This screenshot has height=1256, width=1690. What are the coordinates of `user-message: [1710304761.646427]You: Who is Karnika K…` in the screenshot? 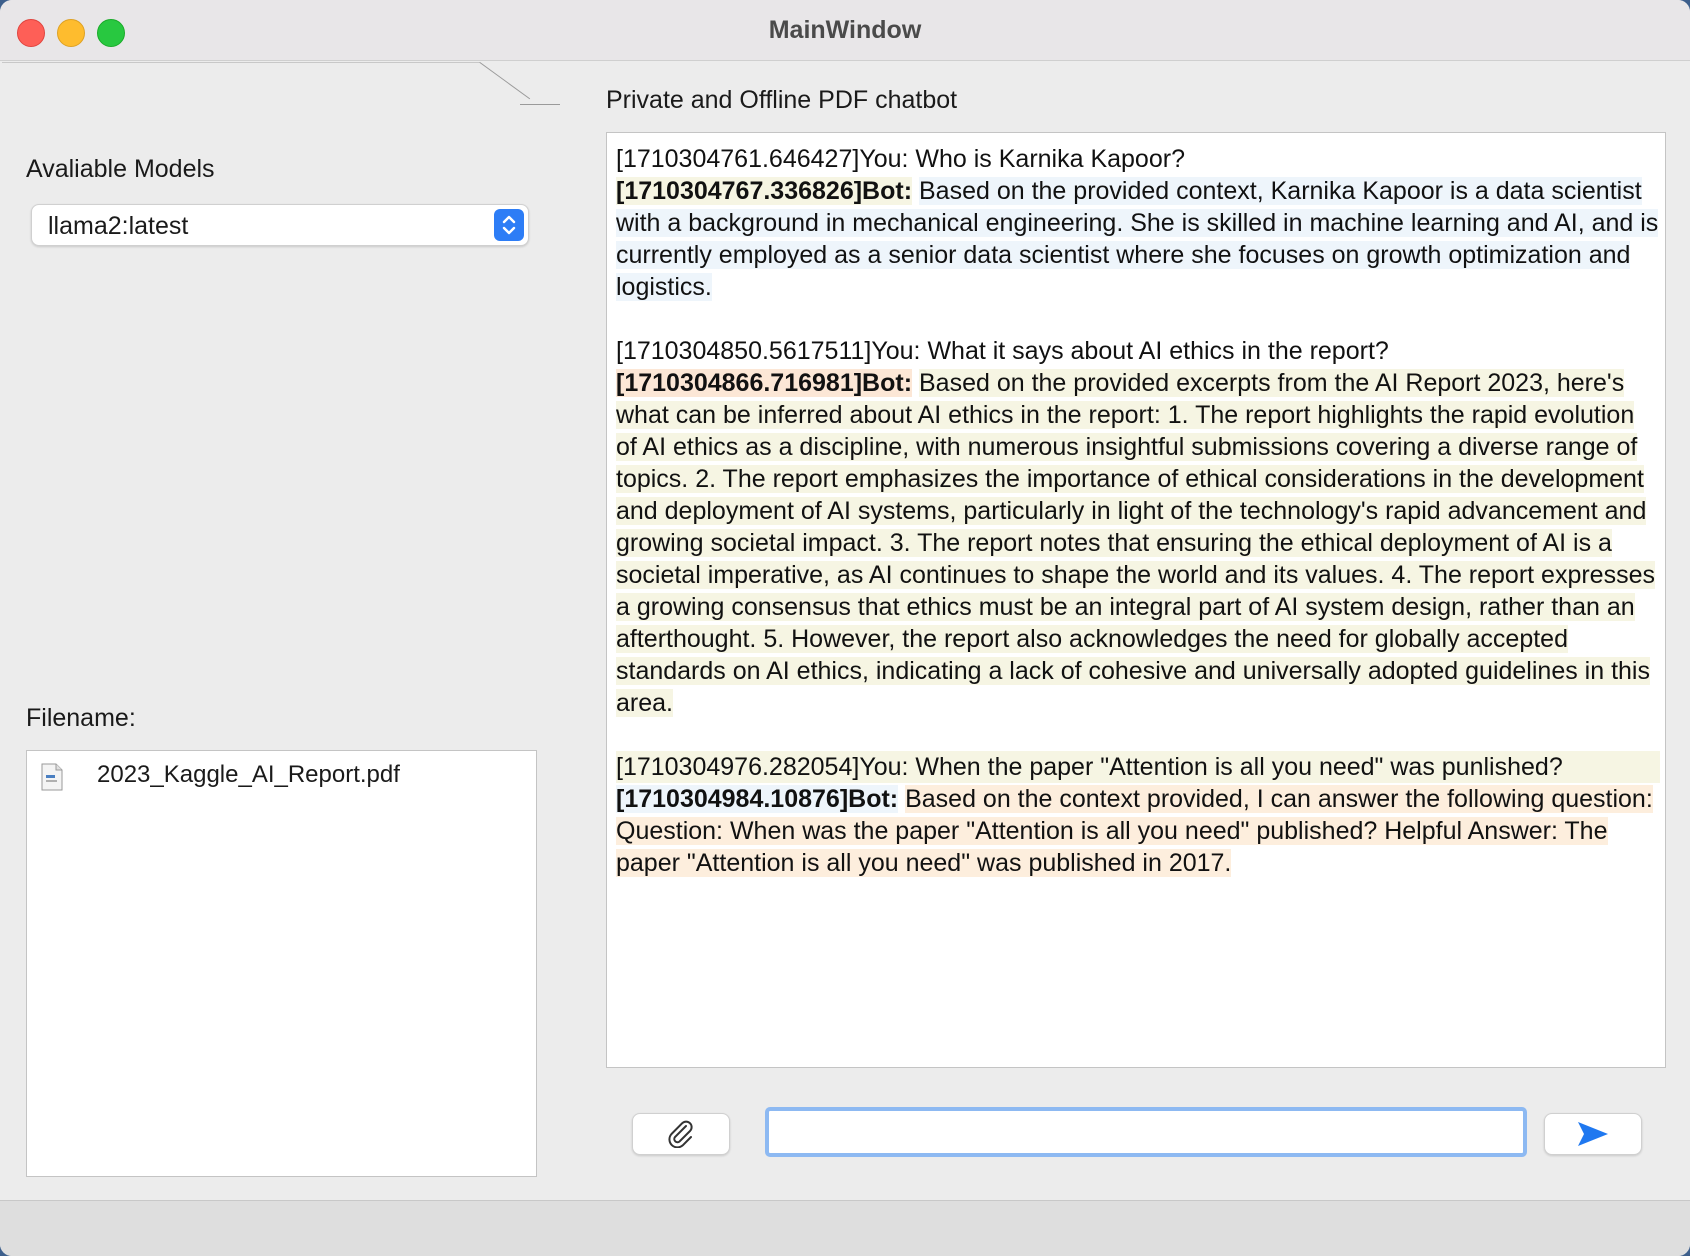 It's located at (900, 159).